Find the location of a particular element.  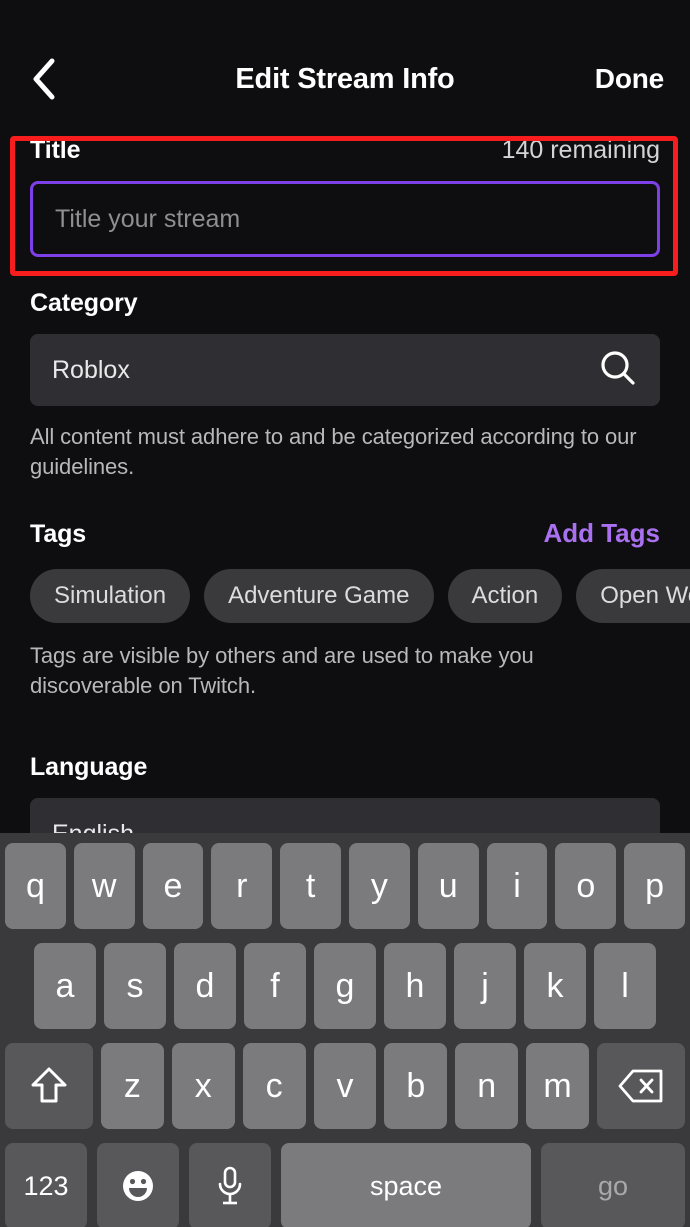

numbers-key: 123 is located at coordinates (46, 1185).